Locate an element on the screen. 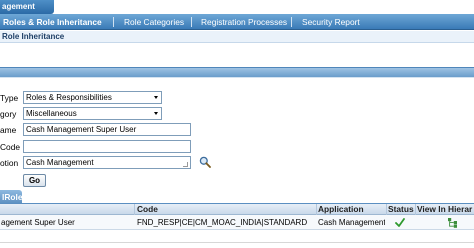 The width and height of the screenshot is (474, 248). category-select: Miscellaneous is located at coordinates (92, 113).